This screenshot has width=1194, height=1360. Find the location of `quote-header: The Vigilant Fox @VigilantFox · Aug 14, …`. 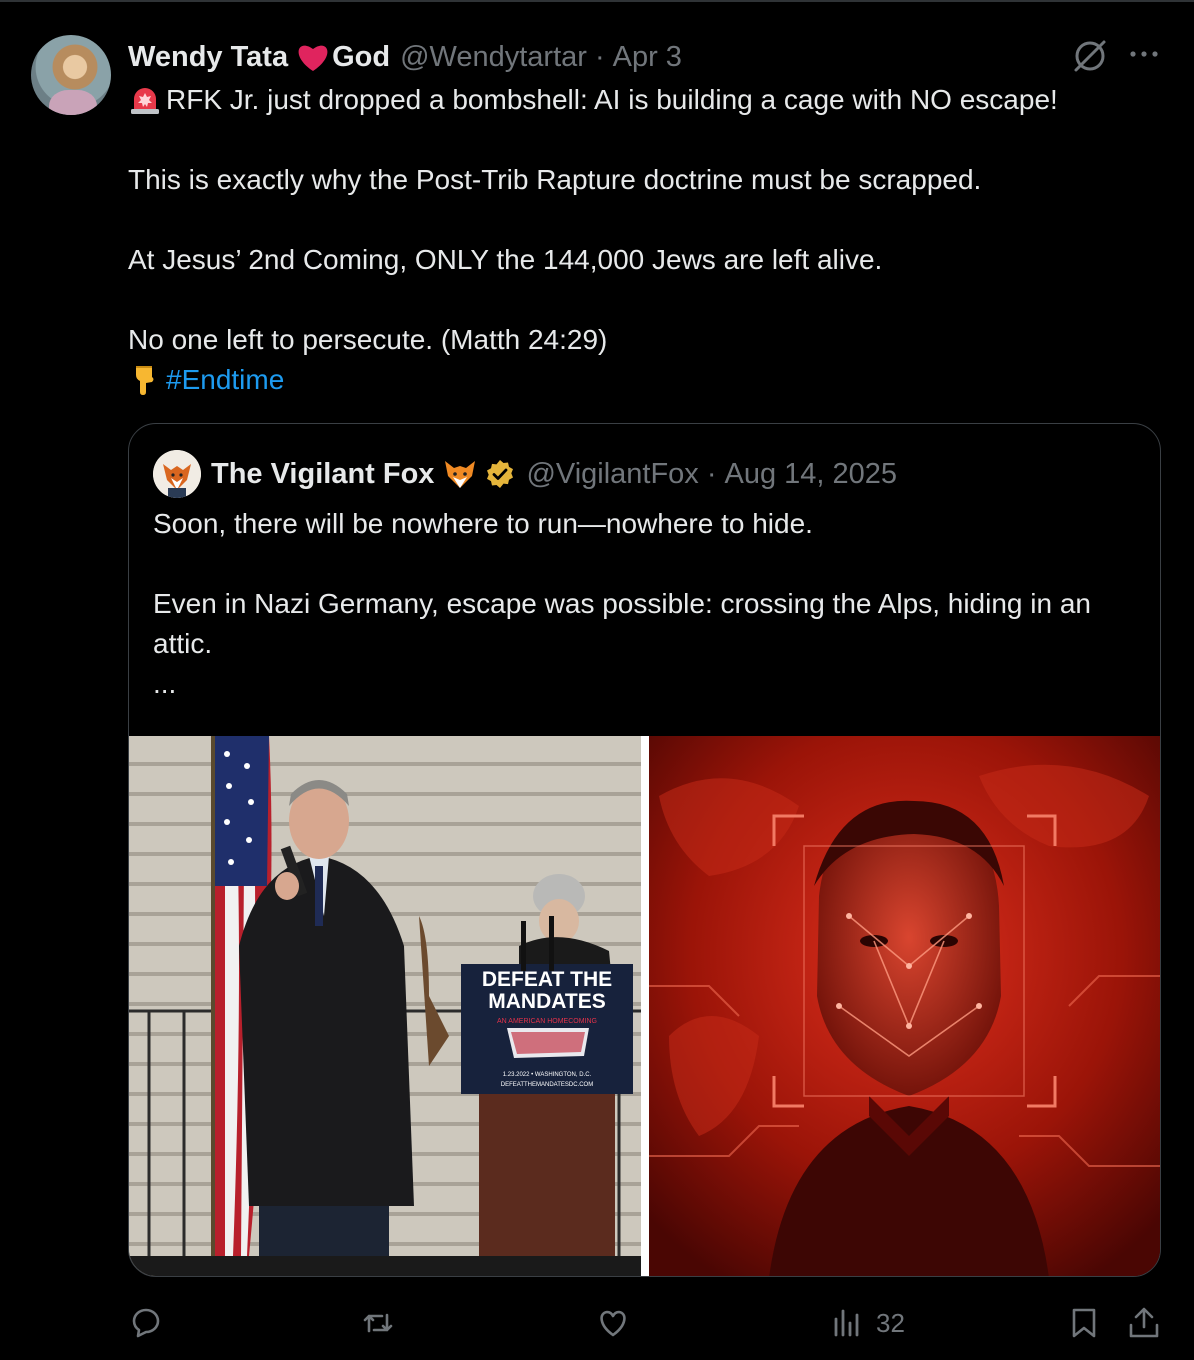

quote-header: The Vigilant Fox @VigilantFox · Aug 14, … is located at coordinates (525, 474).